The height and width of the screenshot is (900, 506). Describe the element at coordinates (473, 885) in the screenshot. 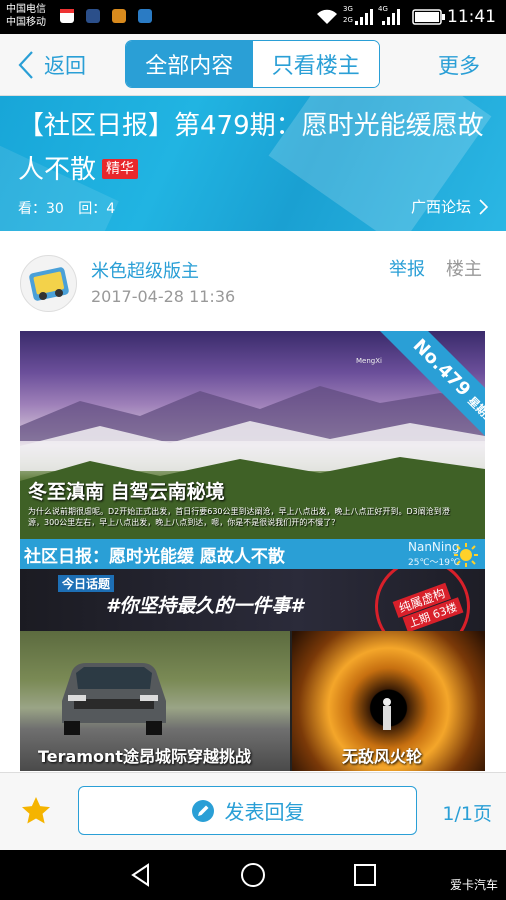

I see `watermark: 爱卡汽车` at that location.